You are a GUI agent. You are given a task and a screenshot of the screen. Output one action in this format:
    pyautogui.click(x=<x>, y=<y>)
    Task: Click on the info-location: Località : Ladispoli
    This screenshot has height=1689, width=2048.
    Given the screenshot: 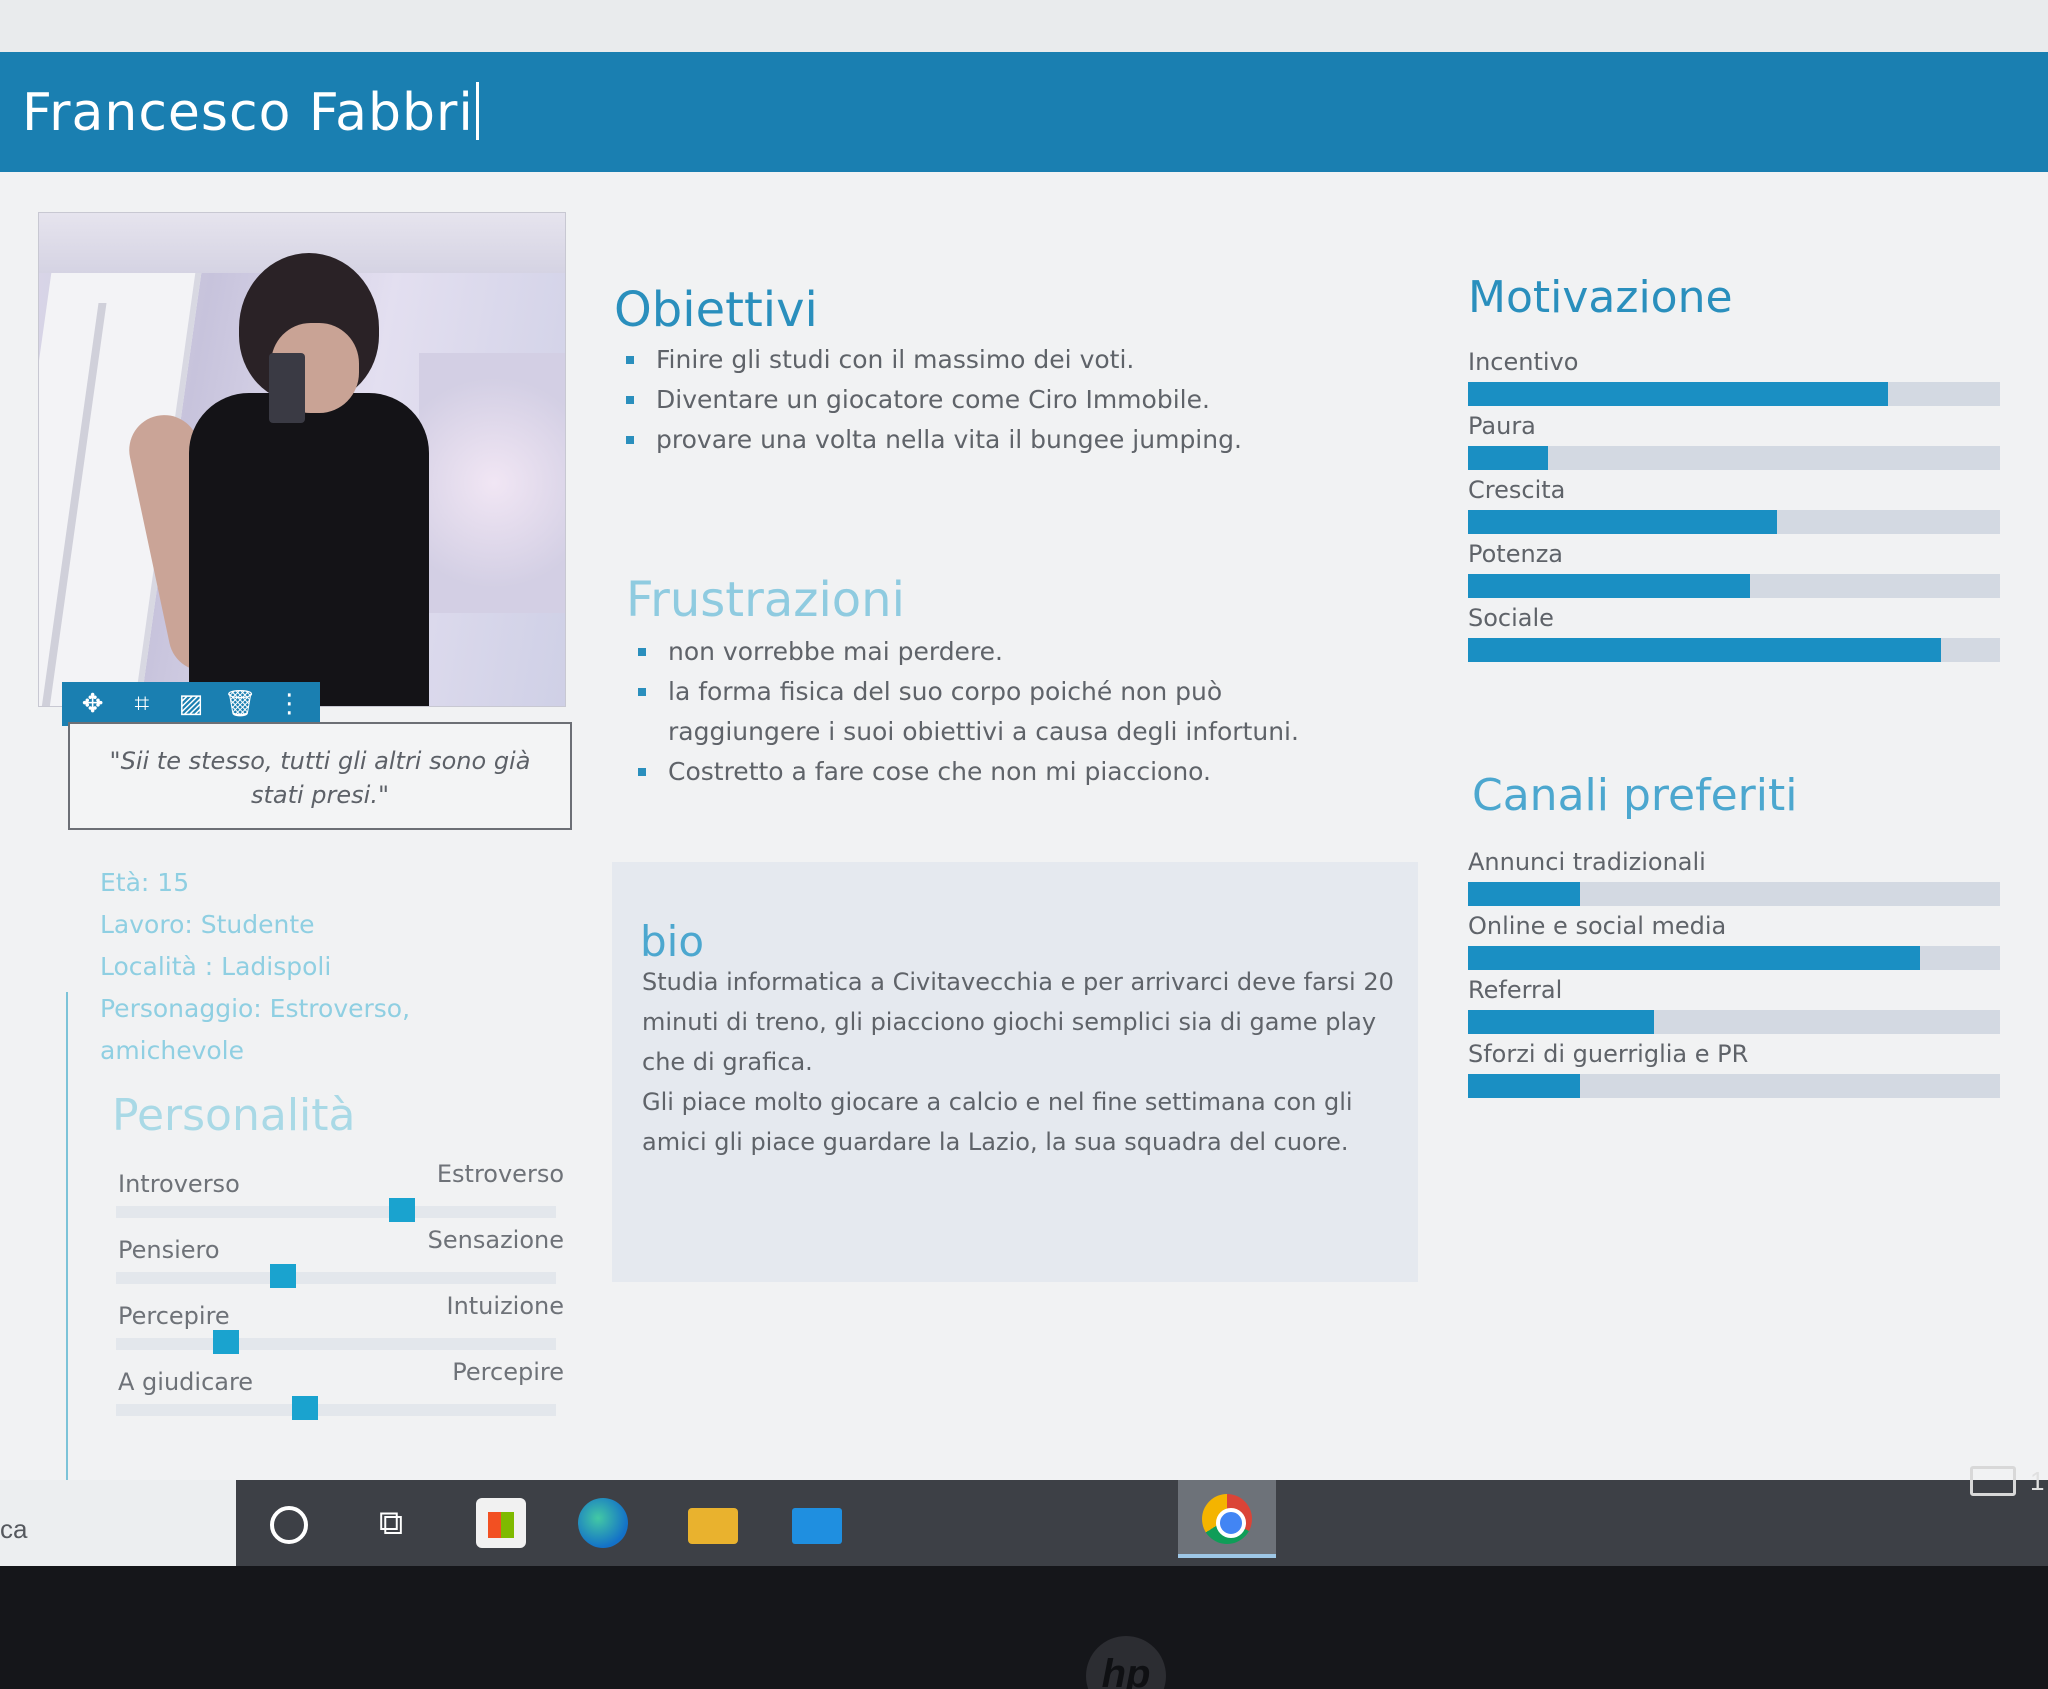 What is the action you would take?
    pyautogui.click(x=216, y=966)
    